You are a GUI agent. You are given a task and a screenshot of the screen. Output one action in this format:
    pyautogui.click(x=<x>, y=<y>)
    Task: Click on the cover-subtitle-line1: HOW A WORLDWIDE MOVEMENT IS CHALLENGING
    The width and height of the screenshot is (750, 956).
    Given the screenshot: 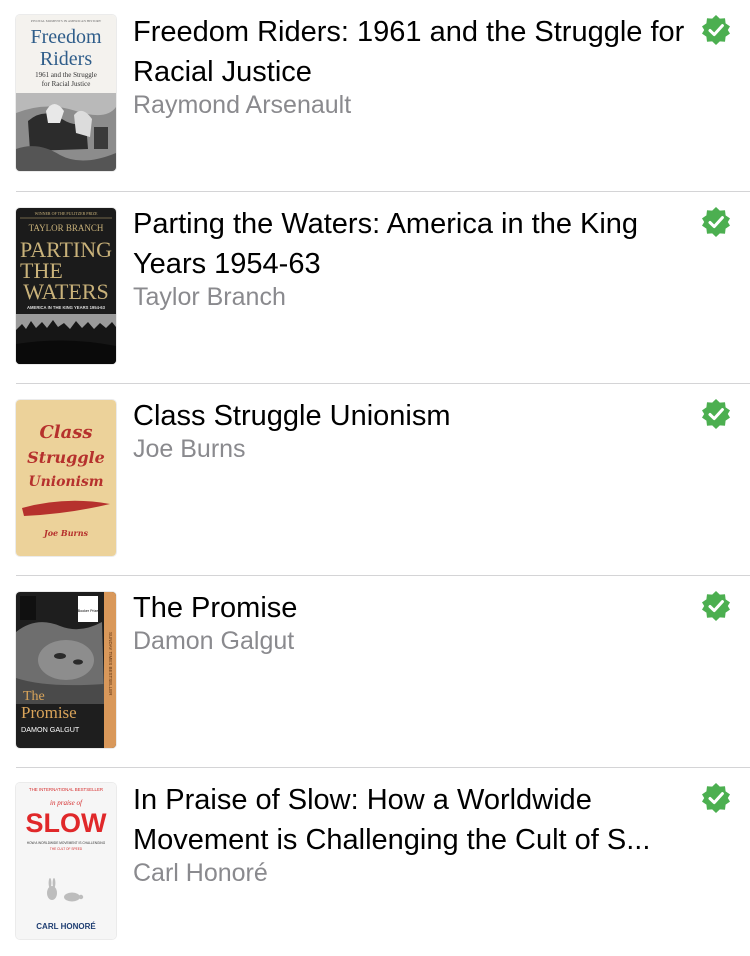 What is the action you would take?
    pyautogui.click(x=66, y=843)
    